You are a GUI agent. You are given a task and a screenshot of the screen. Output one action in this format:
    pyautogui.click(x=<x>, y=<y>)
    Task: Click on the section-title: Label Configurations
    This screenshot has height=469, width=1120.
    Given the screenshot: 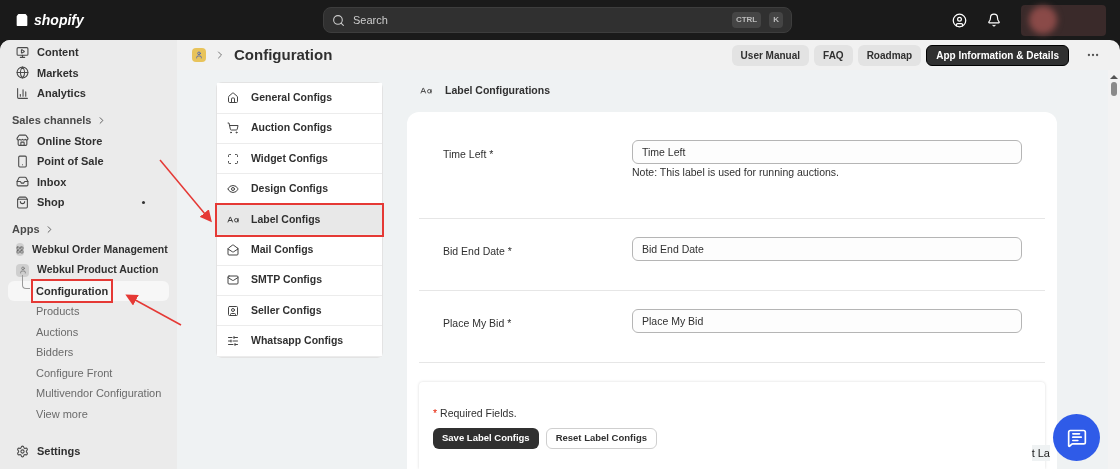 What is the action you would take?
    pyautogui.click(x=497, y=91)
    